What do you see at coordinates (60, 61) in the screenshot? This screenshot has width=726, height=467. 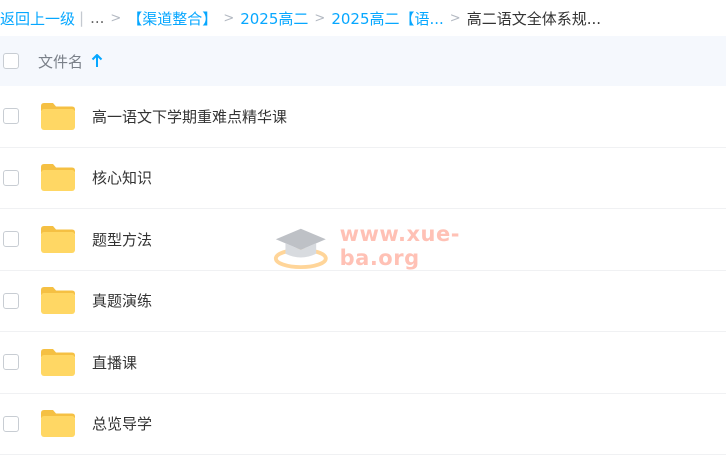 I see `column-header-filename: 文件名` at bounding box center [60, 61].